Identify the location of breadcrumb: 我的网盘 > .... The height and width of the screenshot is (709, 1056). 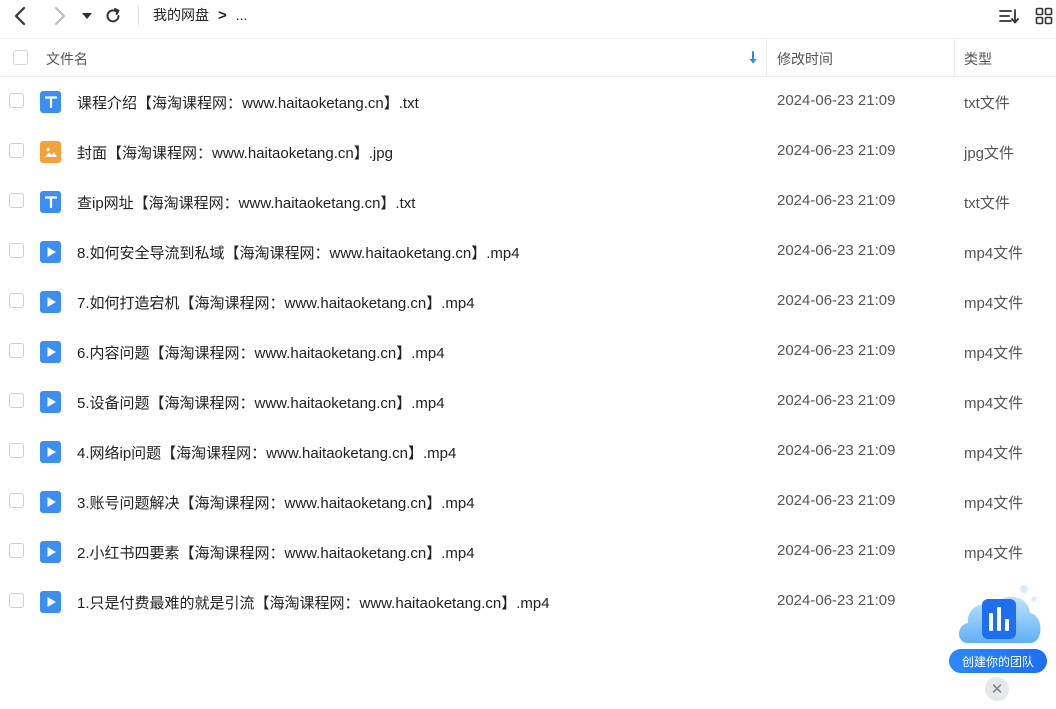
(200, 15).